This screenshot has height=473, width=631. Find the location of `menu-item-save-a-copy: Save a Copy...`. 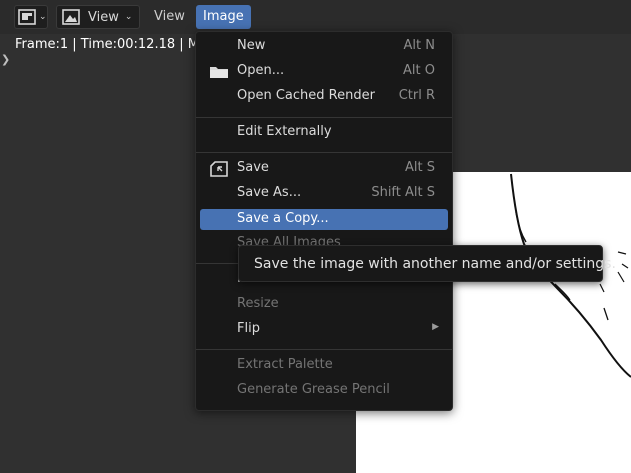

menu-item-save-a-copy: Save a Copy... is located at coordinates (324, 219).